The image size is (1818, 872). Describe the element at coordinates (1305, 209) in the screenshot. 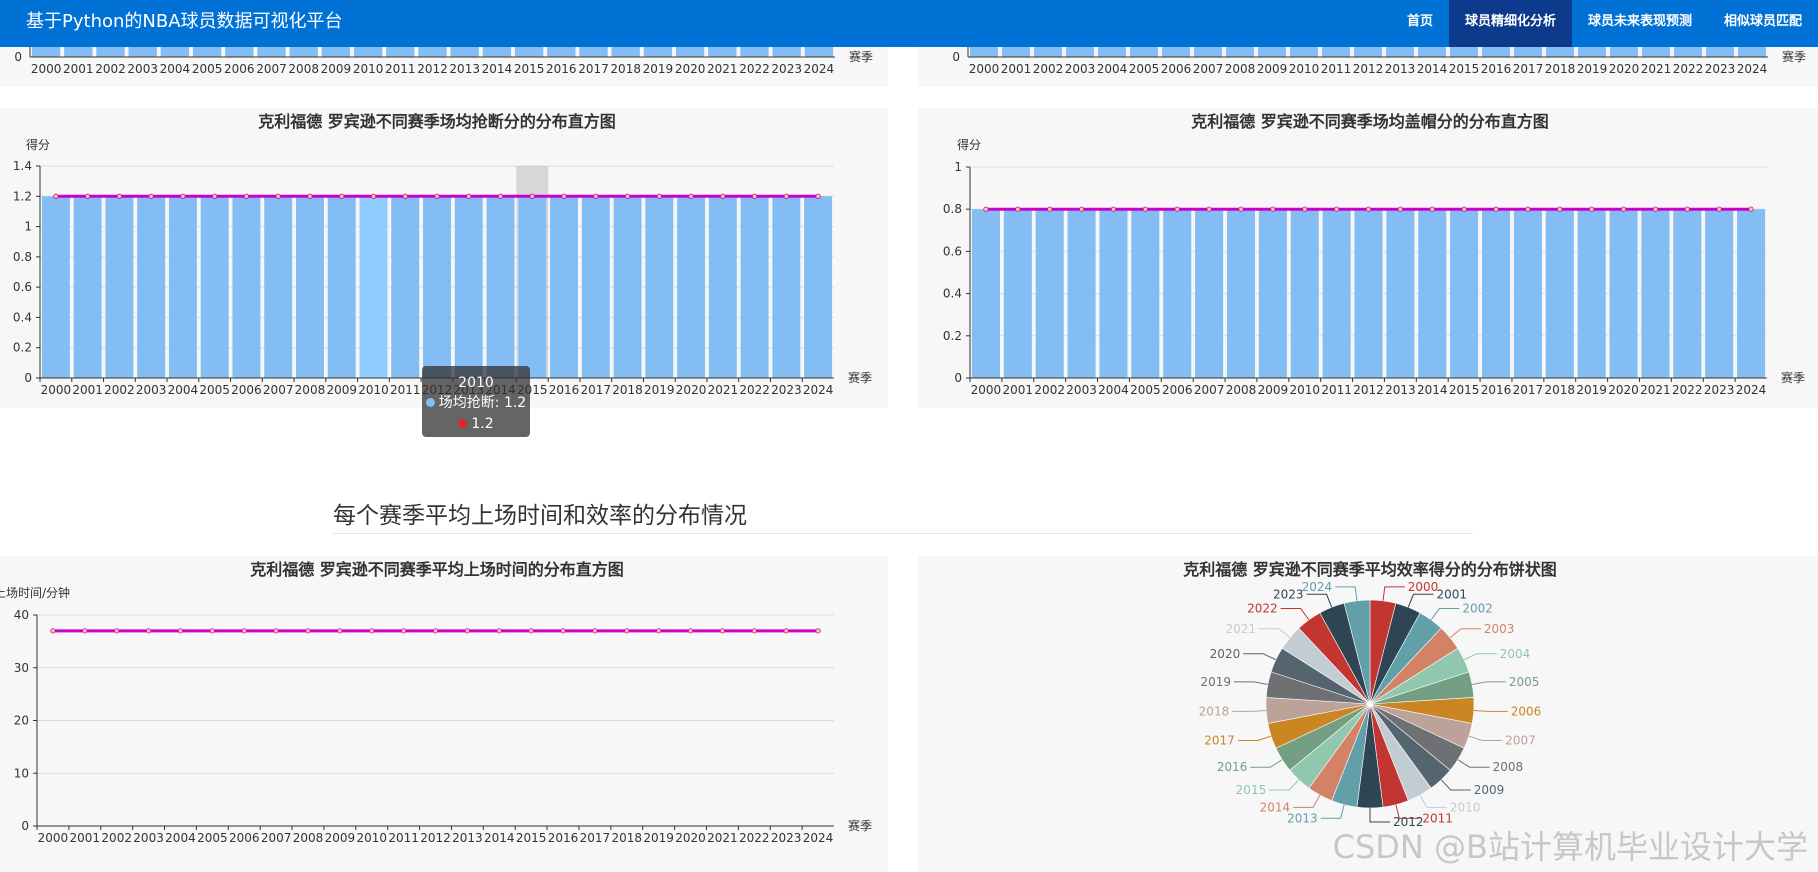

I see `line-point-2010` at that location.